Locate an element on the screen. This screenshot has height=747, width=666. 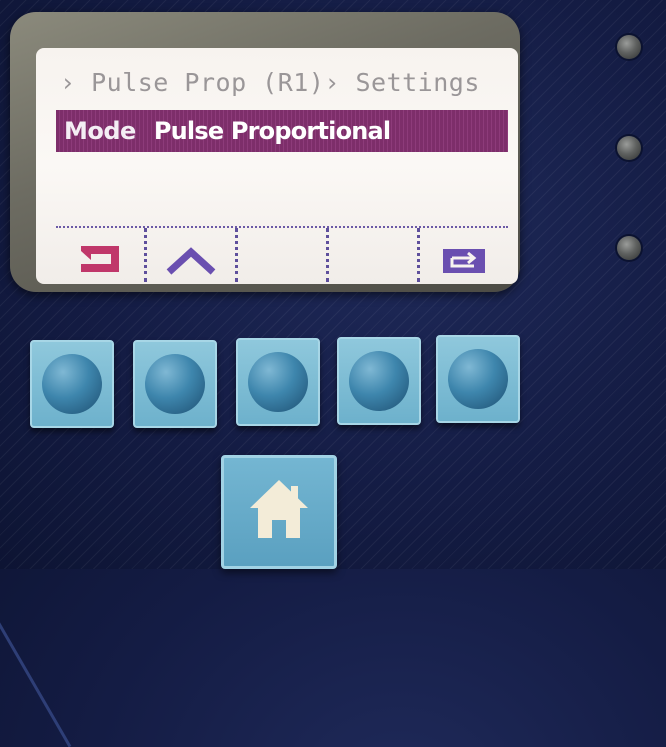
softkey-up is located at coordinates (189, 255).